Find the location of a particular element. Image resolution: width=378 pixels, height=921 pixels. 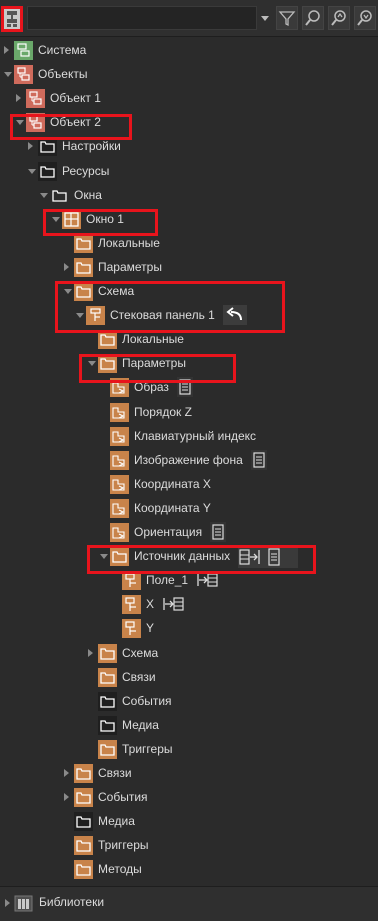

tree-root-icon is located at coordinates (12, 19).